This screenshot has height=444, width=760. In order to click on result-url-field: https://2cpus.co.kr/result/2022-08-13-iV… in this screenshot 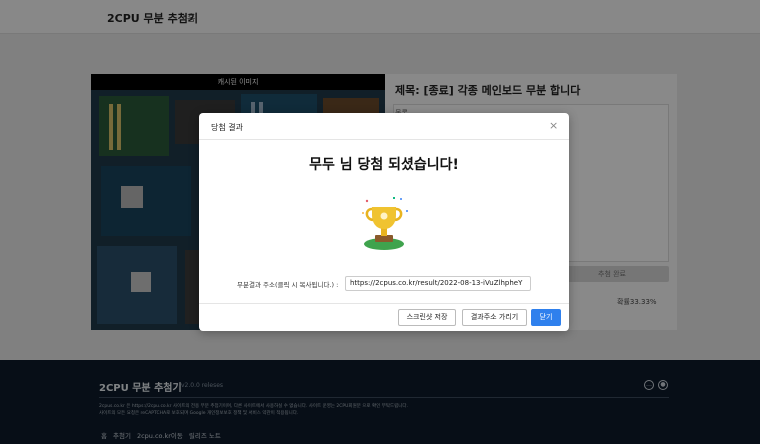, I will do `click(438, 283)`.